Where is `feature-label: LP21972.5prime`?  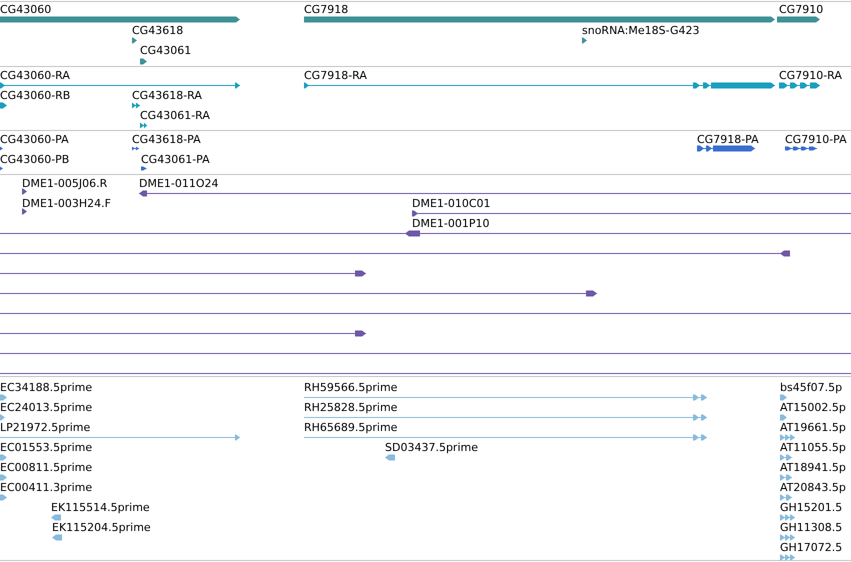 feature-label: LP21972.5prime is located at coordinates (45, 427).